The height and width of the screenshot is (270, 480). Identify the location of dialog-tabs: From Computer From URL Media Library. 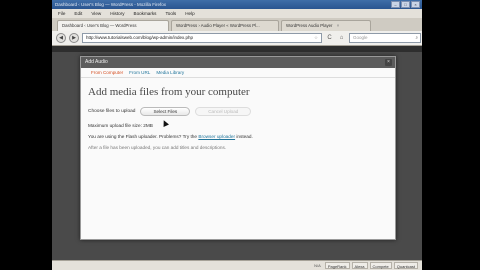
(238, 73).